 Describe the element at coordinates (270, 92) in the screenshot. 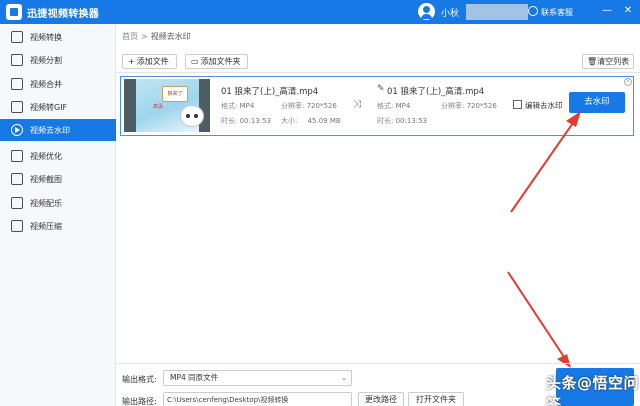

I see `source-file-name: 01 狼来了(上)_高清.mp4` at that location.